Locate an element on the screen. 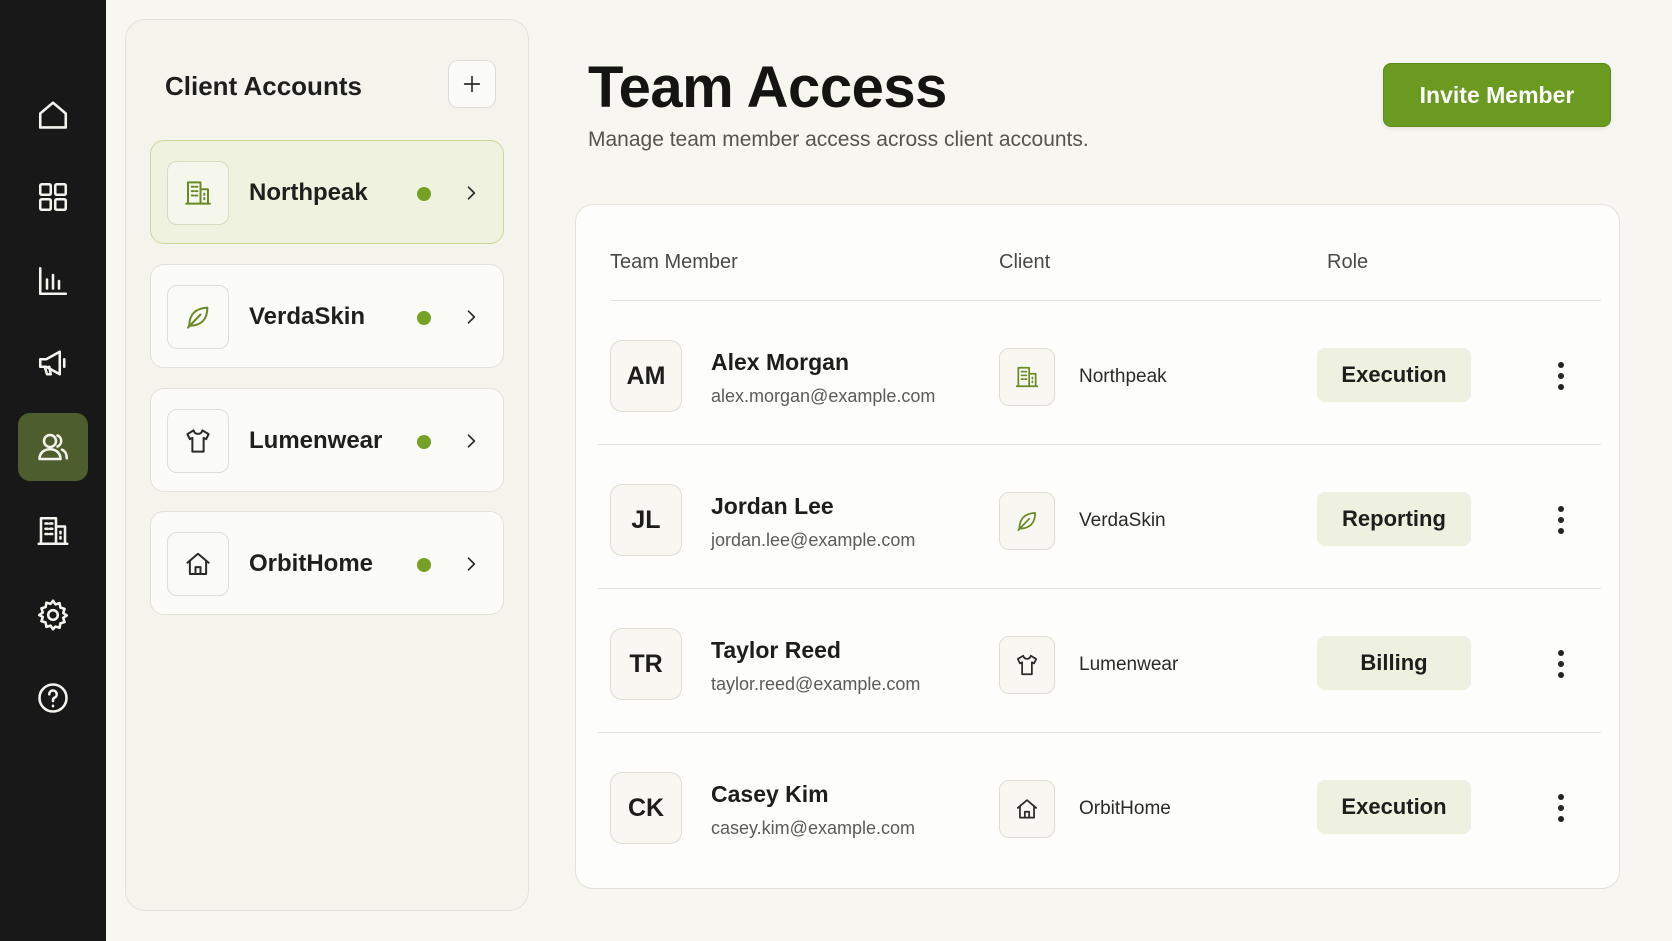 This screenshot has height=941, width=1672. client-item-orbithome: OrbitHome is located at coordinates (327, 563).